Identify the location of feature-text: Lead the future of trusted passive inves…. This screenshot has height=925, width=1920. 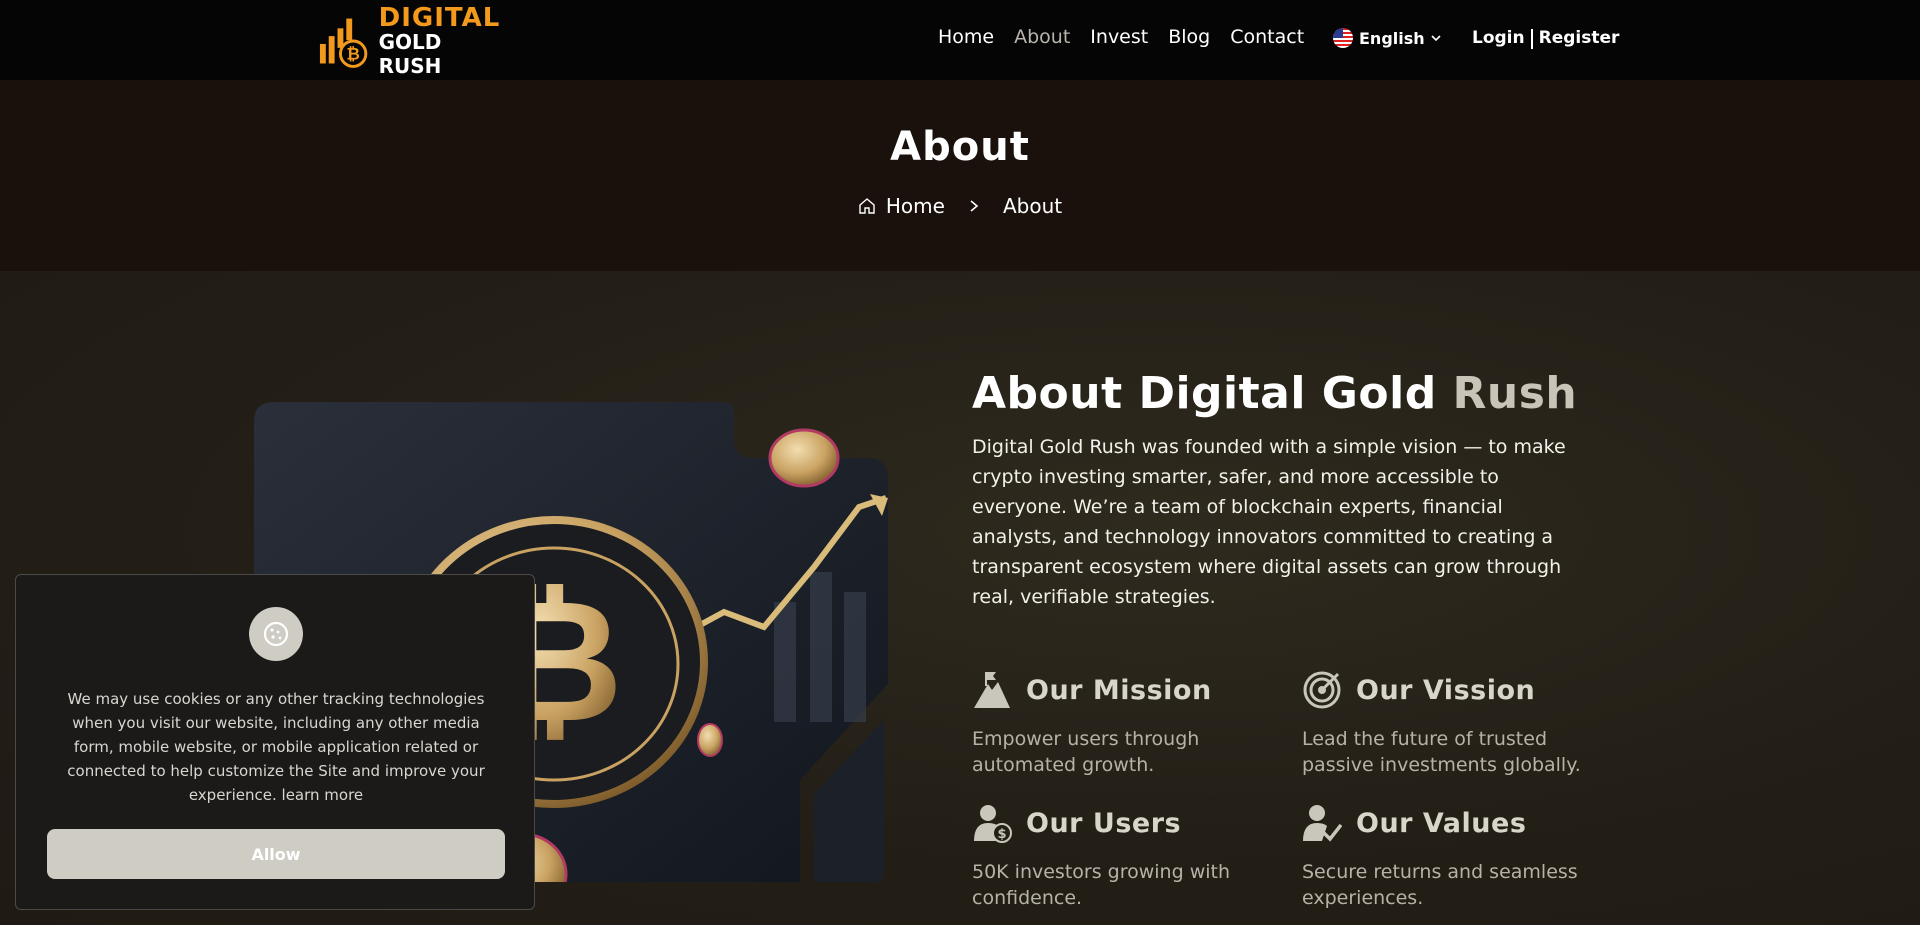
(1441, 752).